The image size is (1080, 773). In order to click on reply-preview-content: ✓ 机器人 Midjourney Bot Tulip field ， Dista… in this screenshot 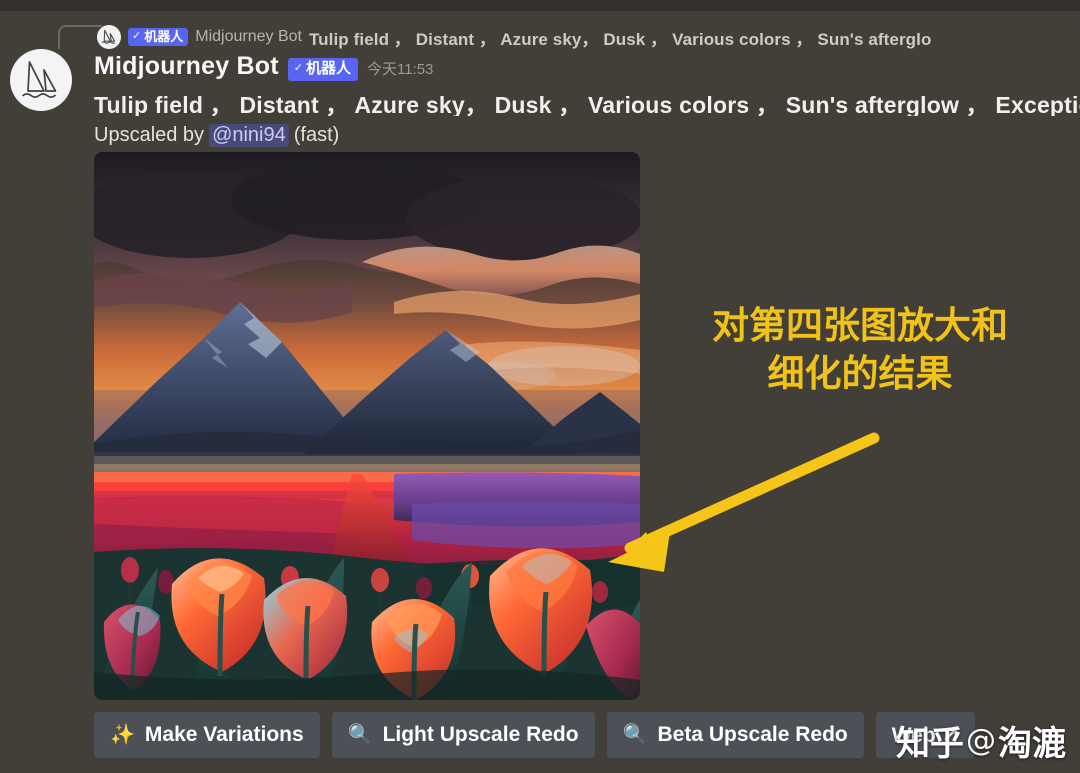, I will do `click(529, 37)`.